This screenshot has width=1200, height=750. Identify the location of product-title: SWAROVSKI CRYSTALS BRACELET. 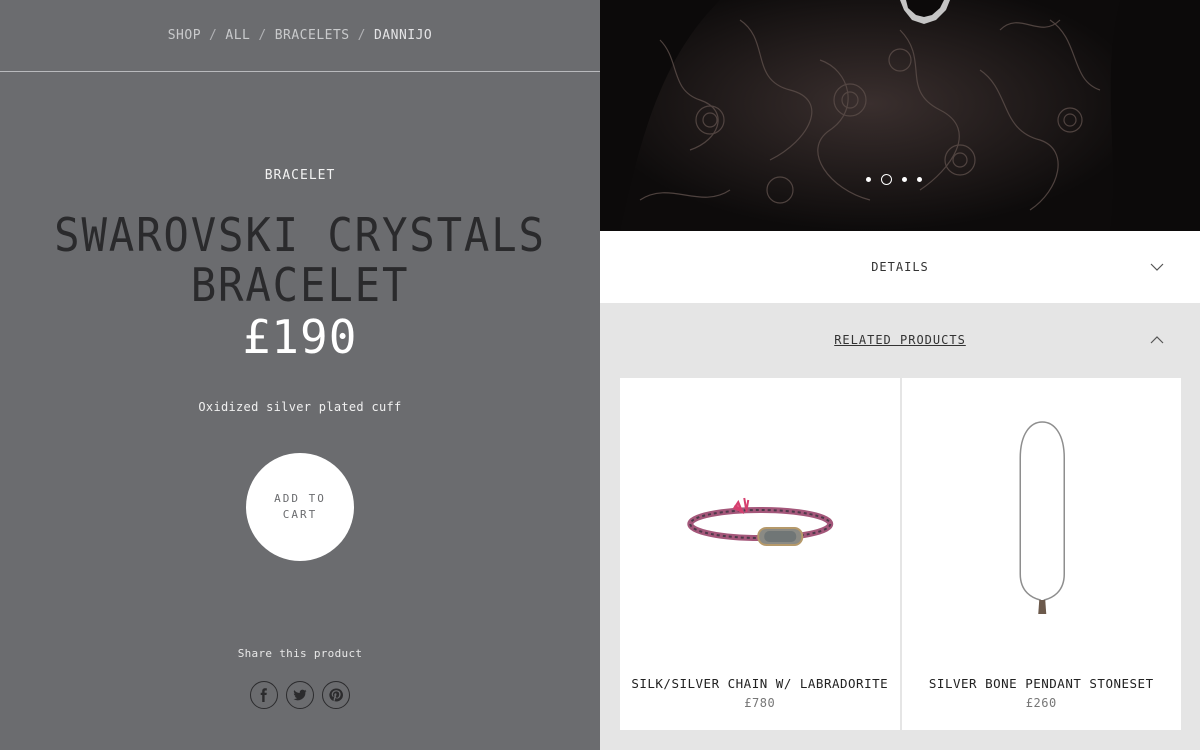
(300, 260).